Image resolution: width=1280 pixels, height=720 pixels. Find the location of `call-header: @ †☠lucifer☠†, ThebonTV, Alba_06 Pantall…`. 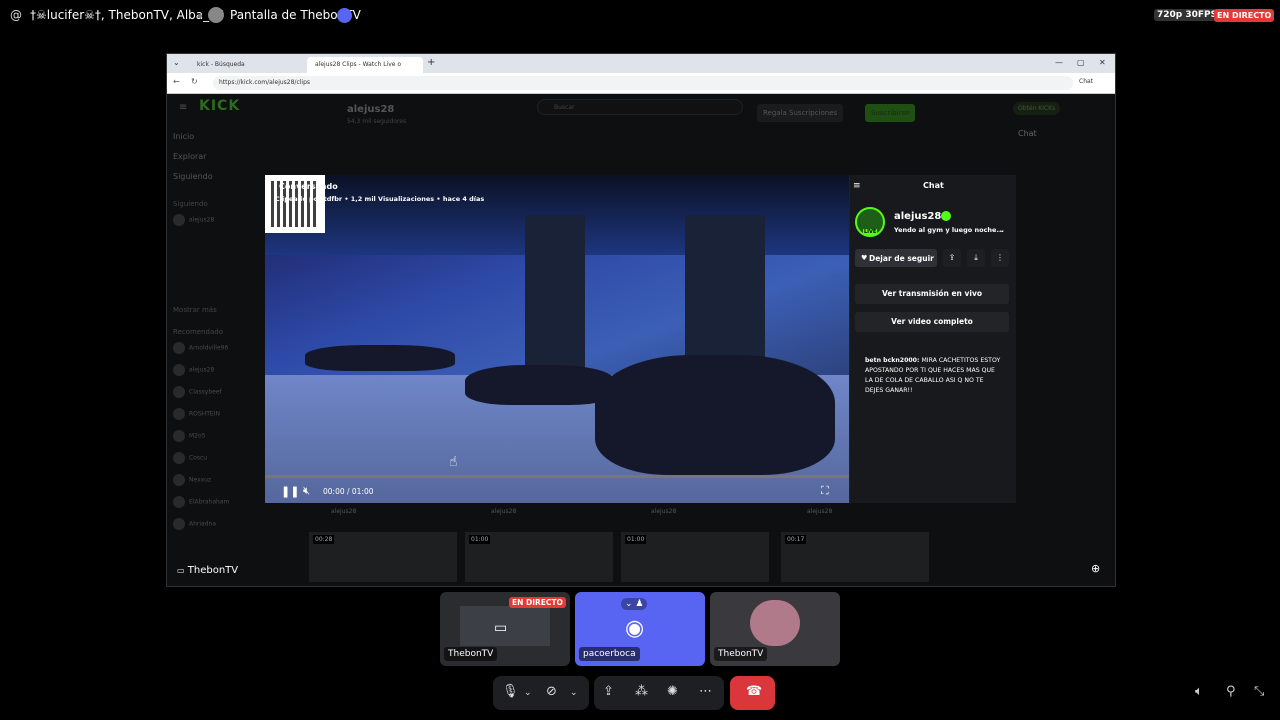

call-header: @ †☠lucifer☠†, ThebonTV, Alba_06 Pantall… is located at coordinates (640, 16).